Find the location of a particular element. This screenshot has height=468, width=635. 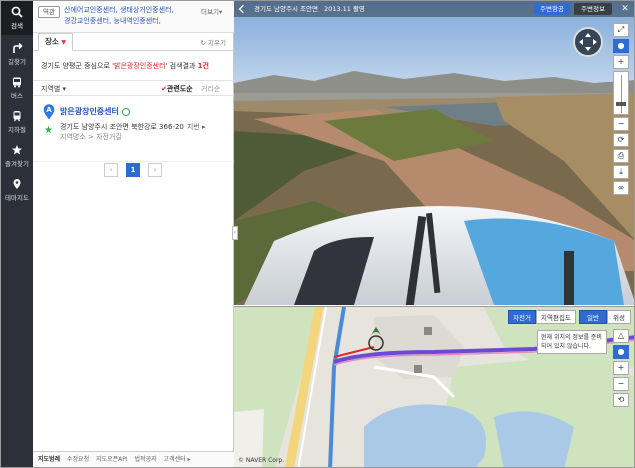

footer-link: 법적공지 is located at coordinates (146, 459).